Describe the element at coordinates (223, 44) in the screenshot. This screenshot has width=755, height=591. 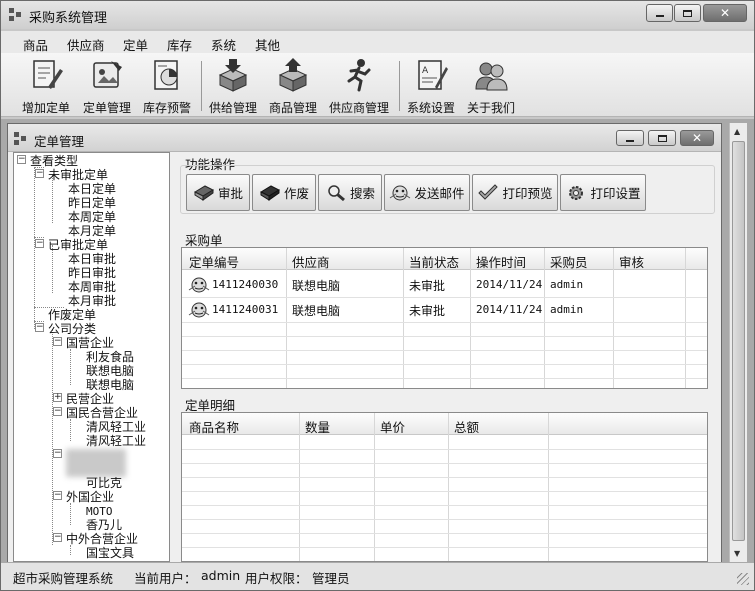
I see `menu-system: 系统` at that location.